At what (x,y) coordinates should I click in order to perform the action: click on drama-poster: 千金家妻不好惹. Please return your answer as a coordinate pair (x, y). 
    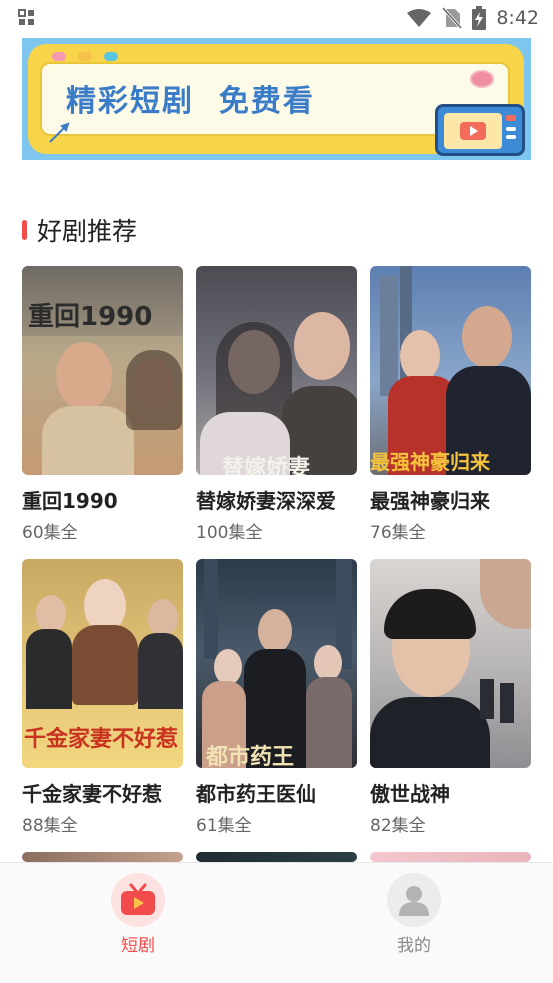
    Looking at the image, I should click on (102, 663).